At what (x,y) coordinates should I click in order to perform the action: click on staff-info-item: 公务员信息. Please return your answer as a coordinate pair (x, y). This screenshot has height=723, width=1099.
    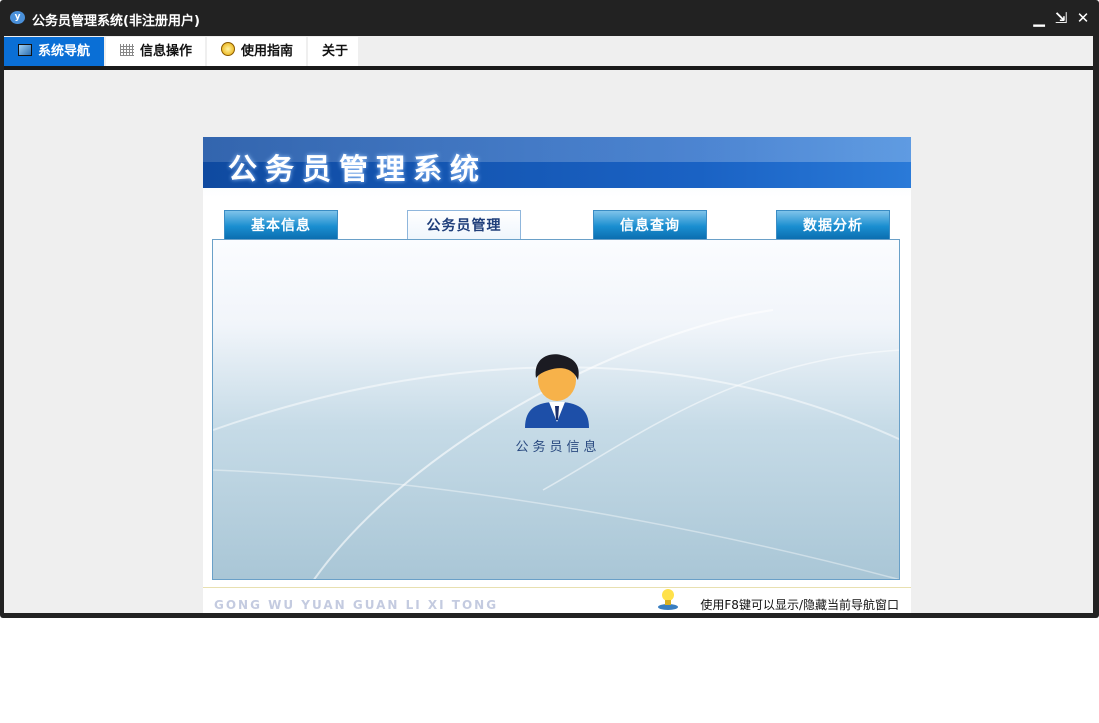
    Looking at the image, I should click on (558, 445).